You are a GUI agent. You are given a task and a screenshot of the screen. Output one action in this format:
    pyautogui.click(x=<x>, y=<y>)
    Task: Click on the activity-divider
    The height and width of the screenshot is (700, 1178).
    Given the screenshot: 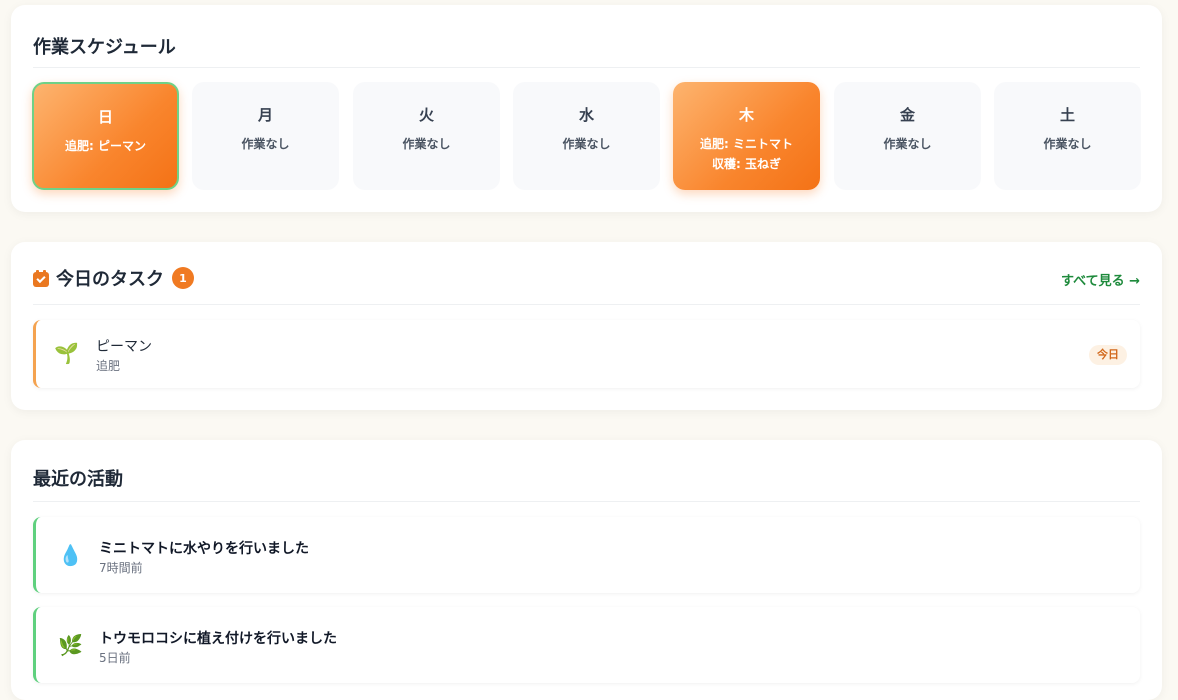 What is the action you would take?
    pyautogui.click(x=586, y=501)
    